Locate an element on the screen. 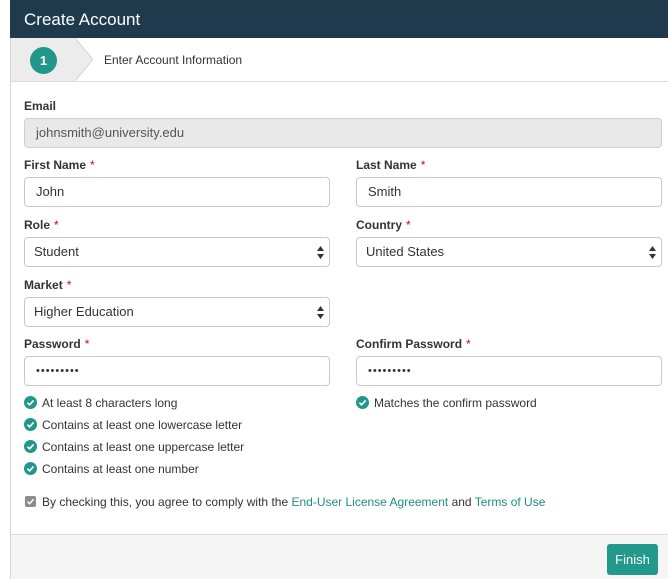 The height and width of the screenshot is (579, 668). market-label: Market * is located at coordinates (48, 285).